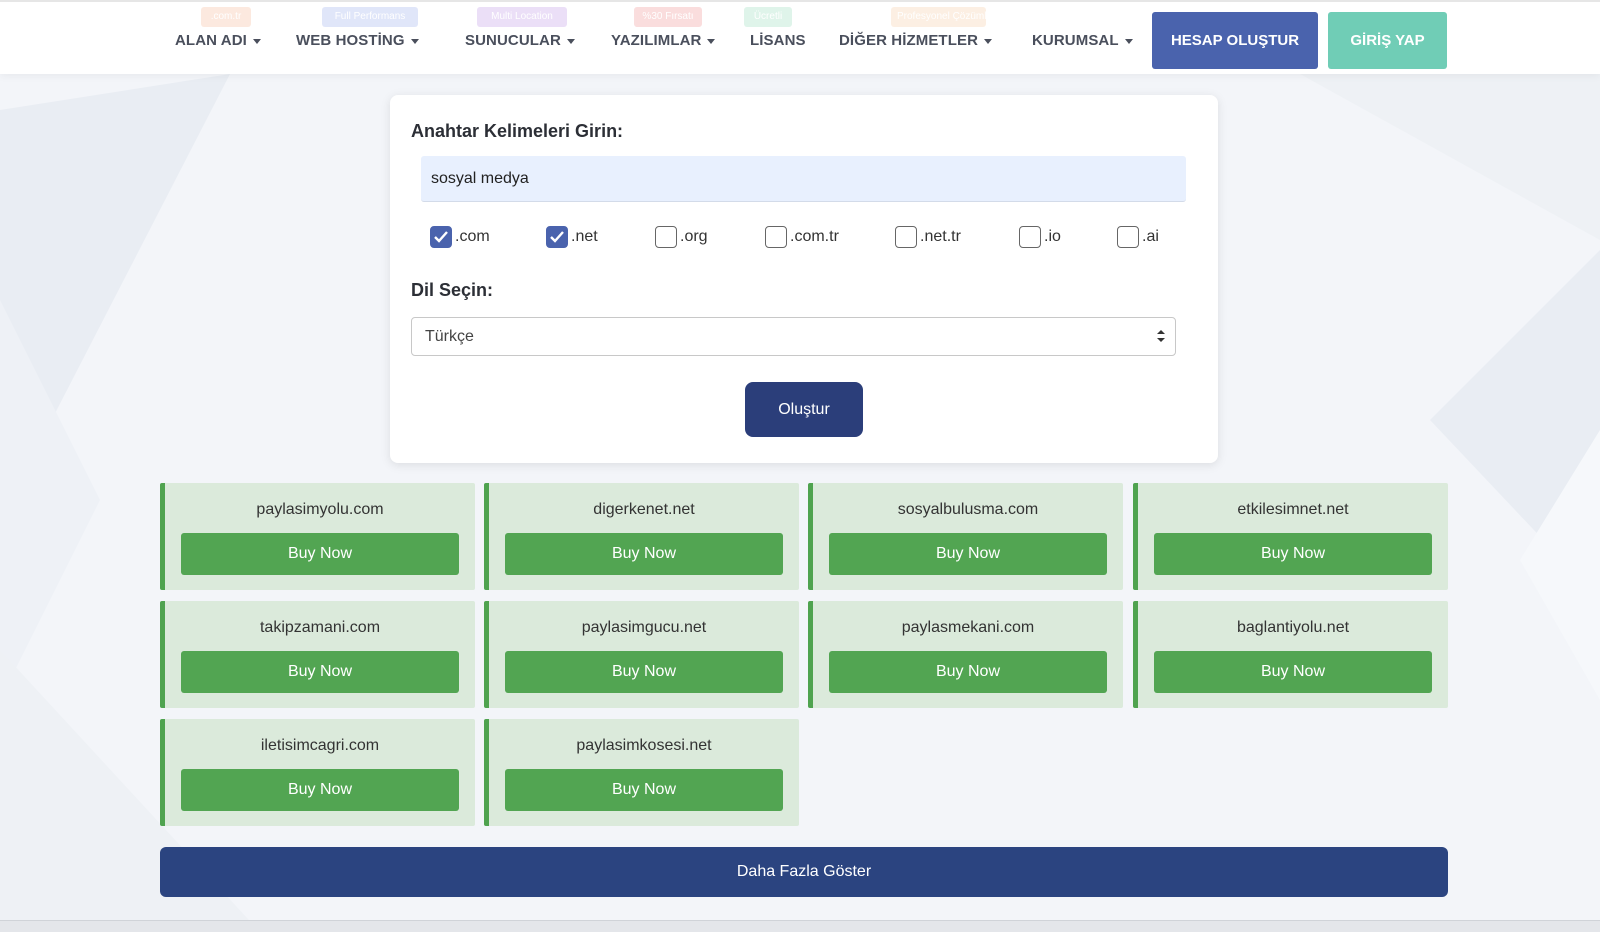  Describe the element at coordinates (1235, 40) in the screenshot. I see `create-account-button: HESAP OLUŞTUR` at that location.